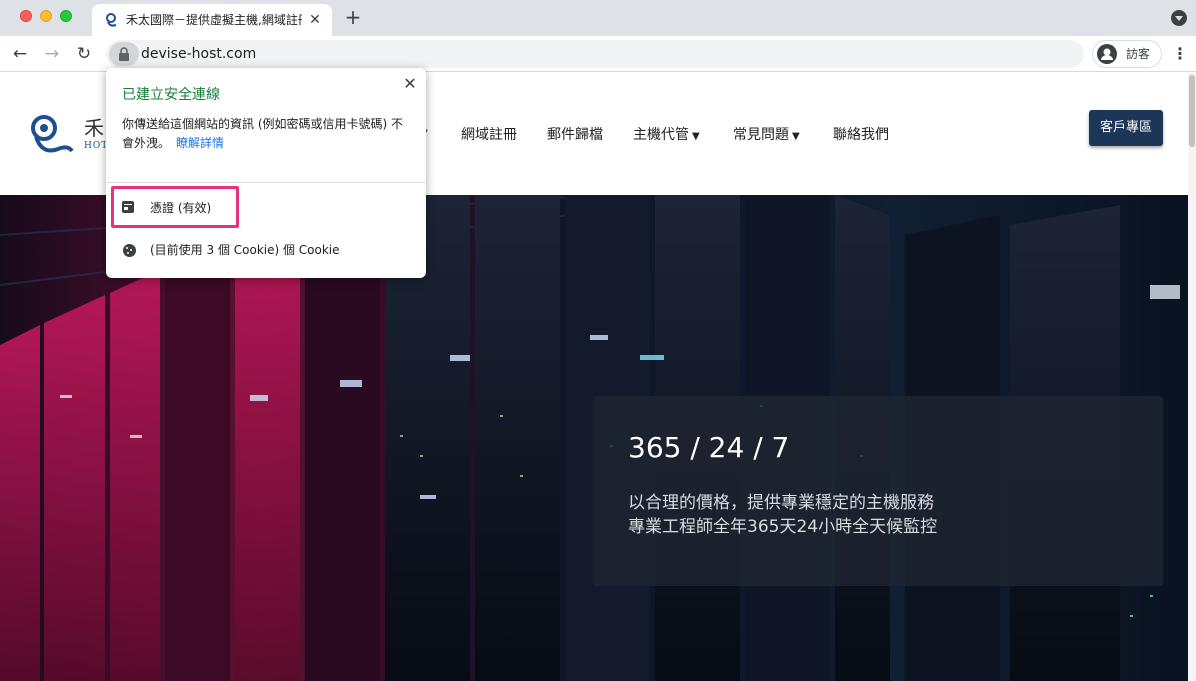  What do you see at coordinates (781, 503) in the screenshot?
I see `hero-tagline-1: 以合理的價格，提供專業穩定的主機服務` at bounding box center [781, 503].